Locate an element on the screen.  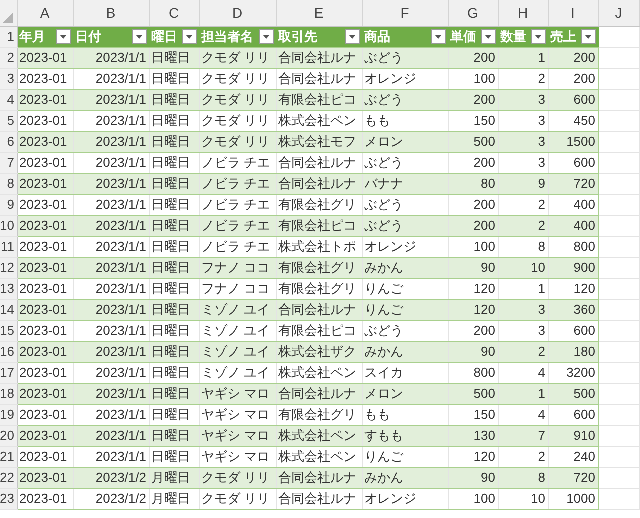
row-header: 21 is located at coordinates (8, 456).